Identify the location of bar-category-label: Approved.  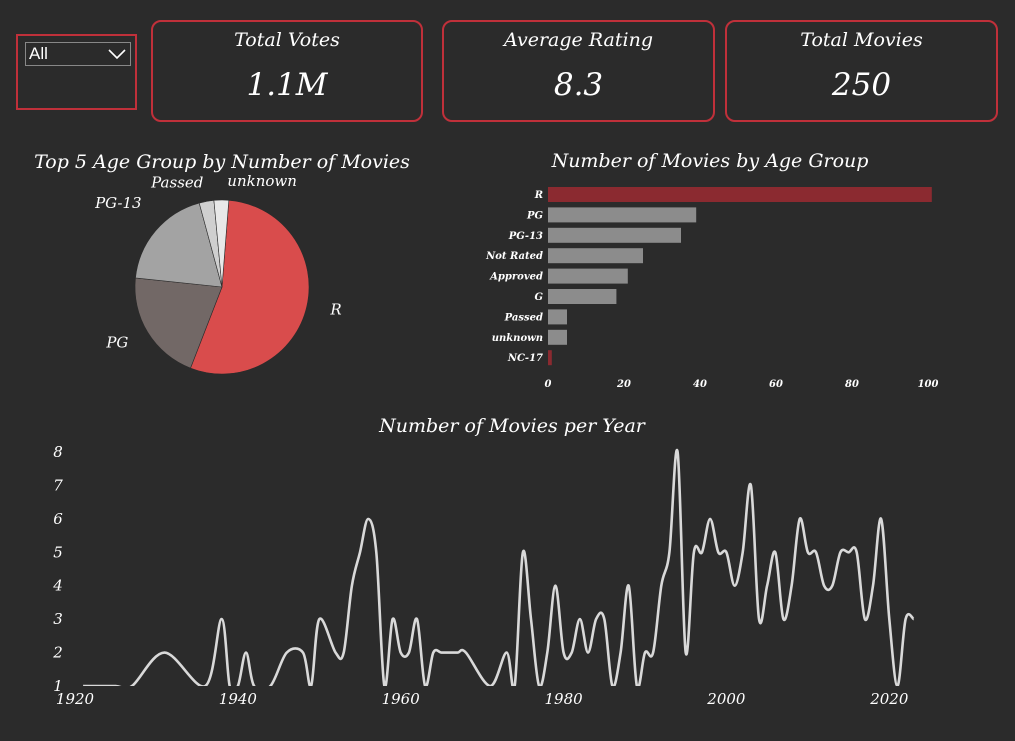
(516, 277).